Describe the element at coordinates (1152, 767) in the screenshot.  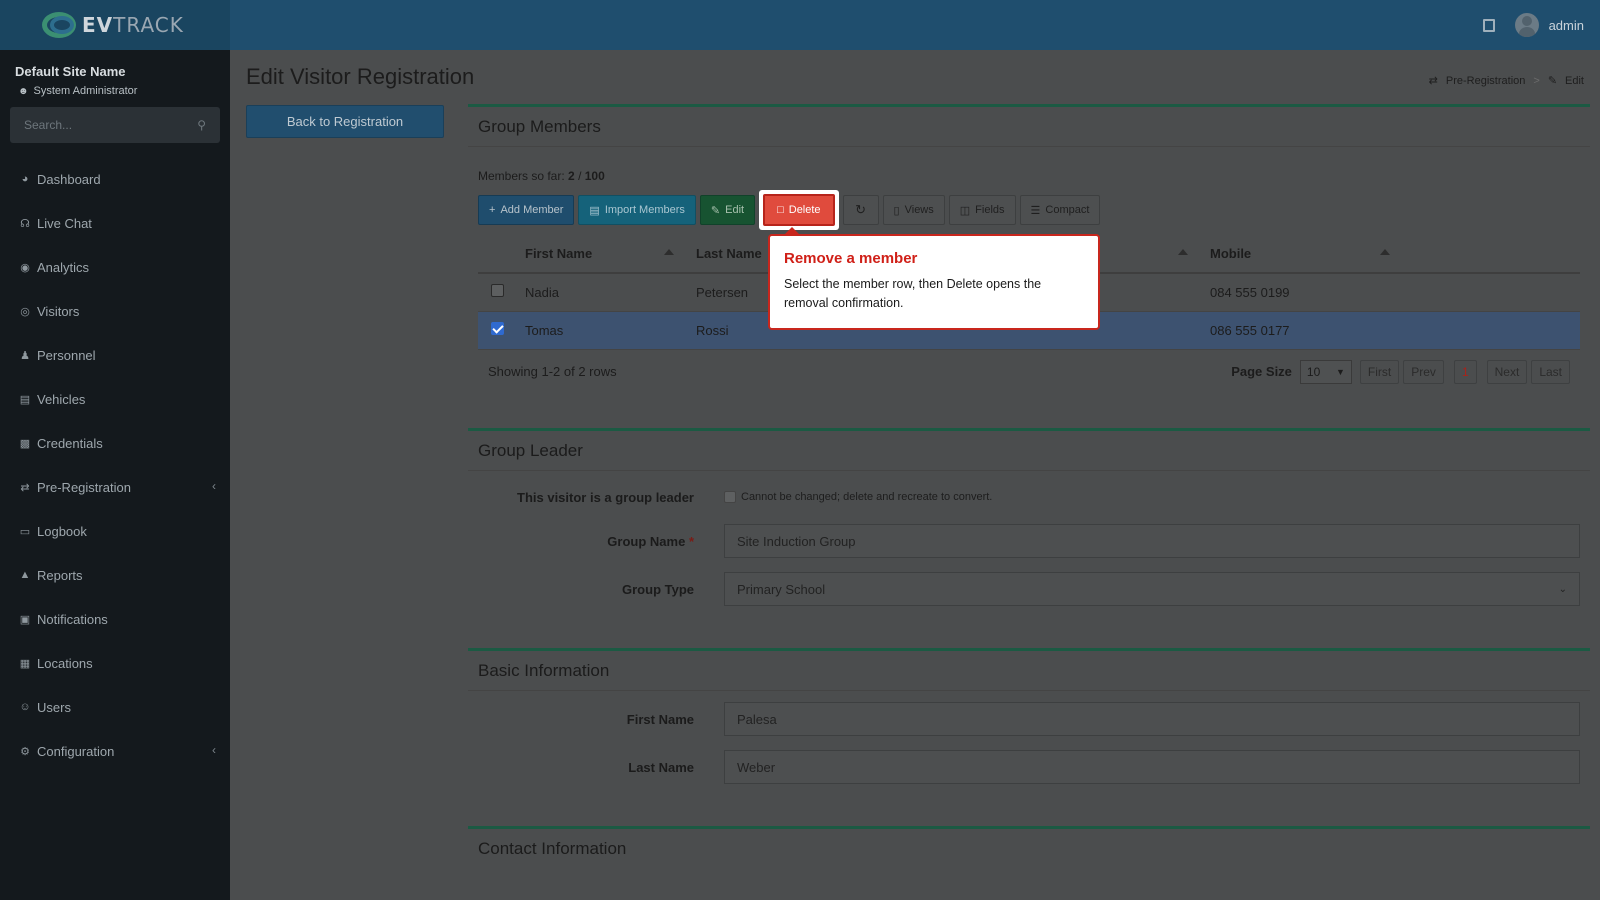
I see `last-name-input: Weber` at that location.